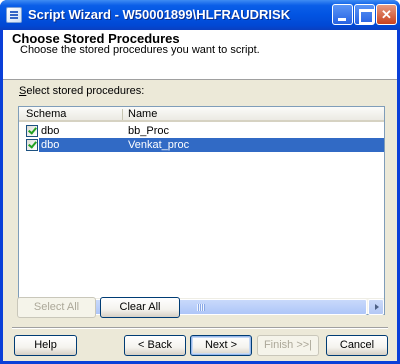 This screenshot has width=400, height=364. Describe the element at coordinates (155, 345) in the screenshot. I see `back-button: < Back` at that location.